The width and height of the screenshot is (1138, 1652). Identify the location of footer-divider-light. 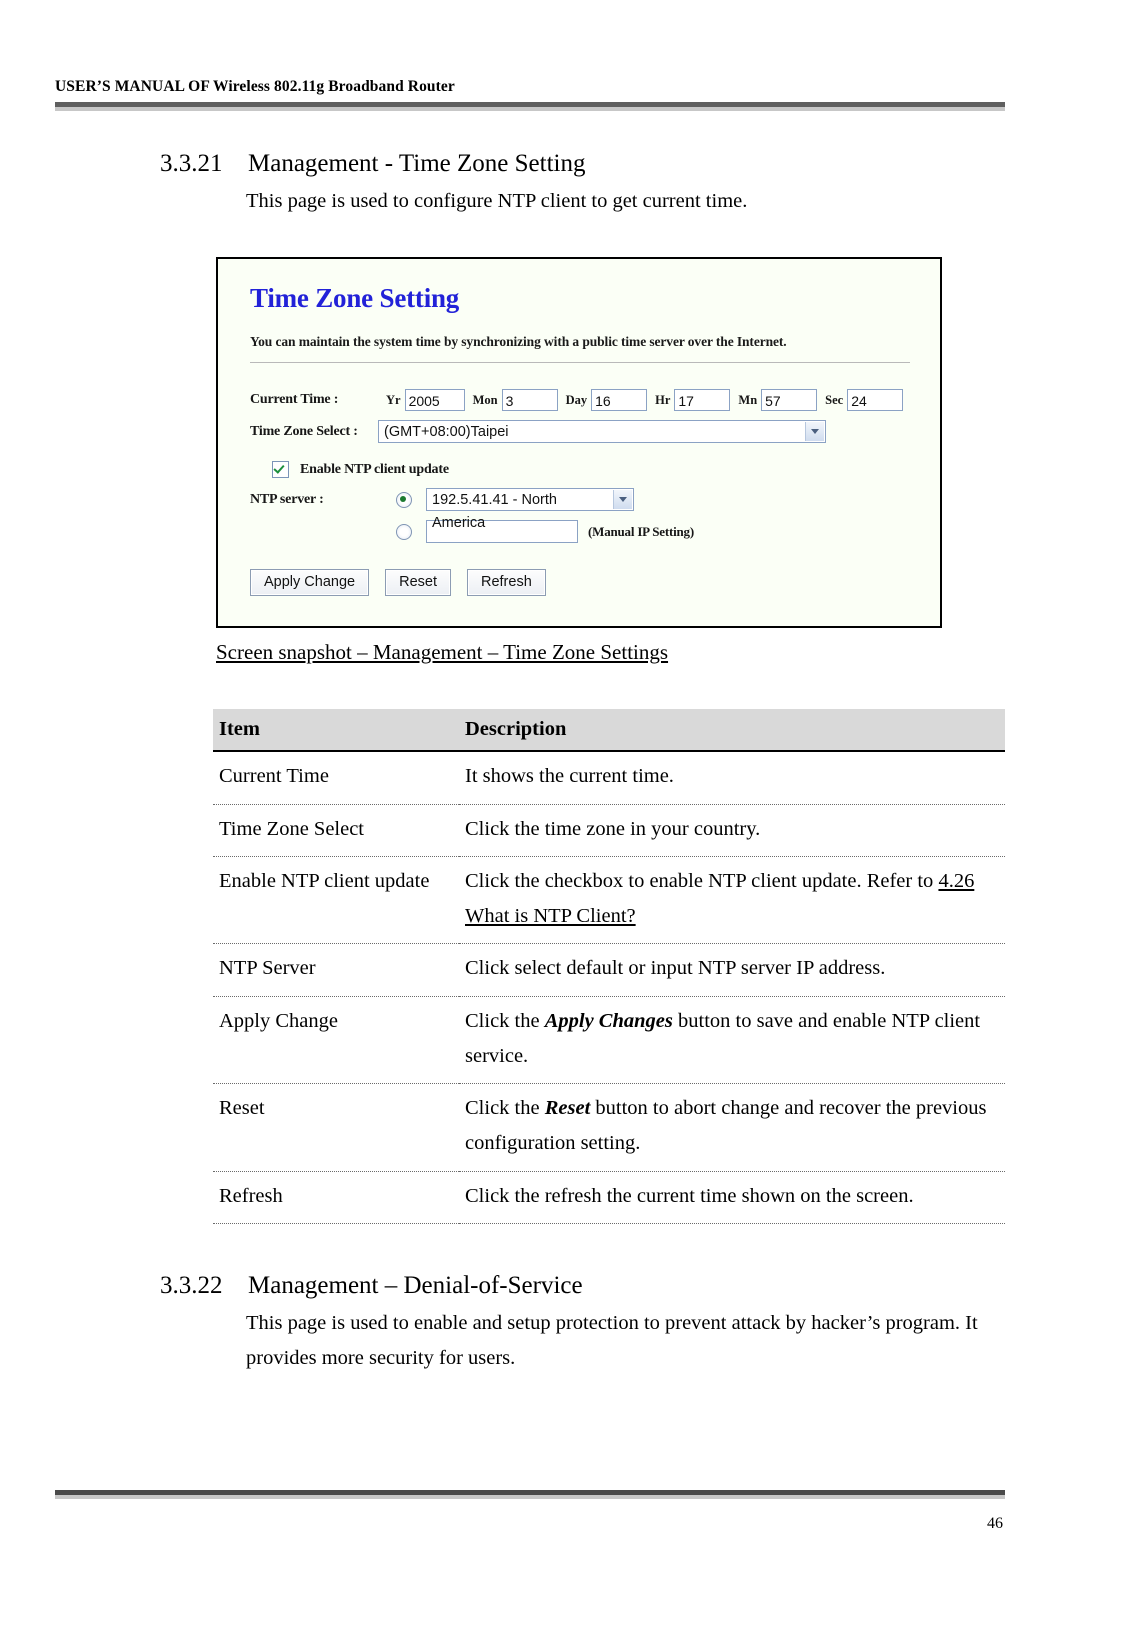
(530, 1497).